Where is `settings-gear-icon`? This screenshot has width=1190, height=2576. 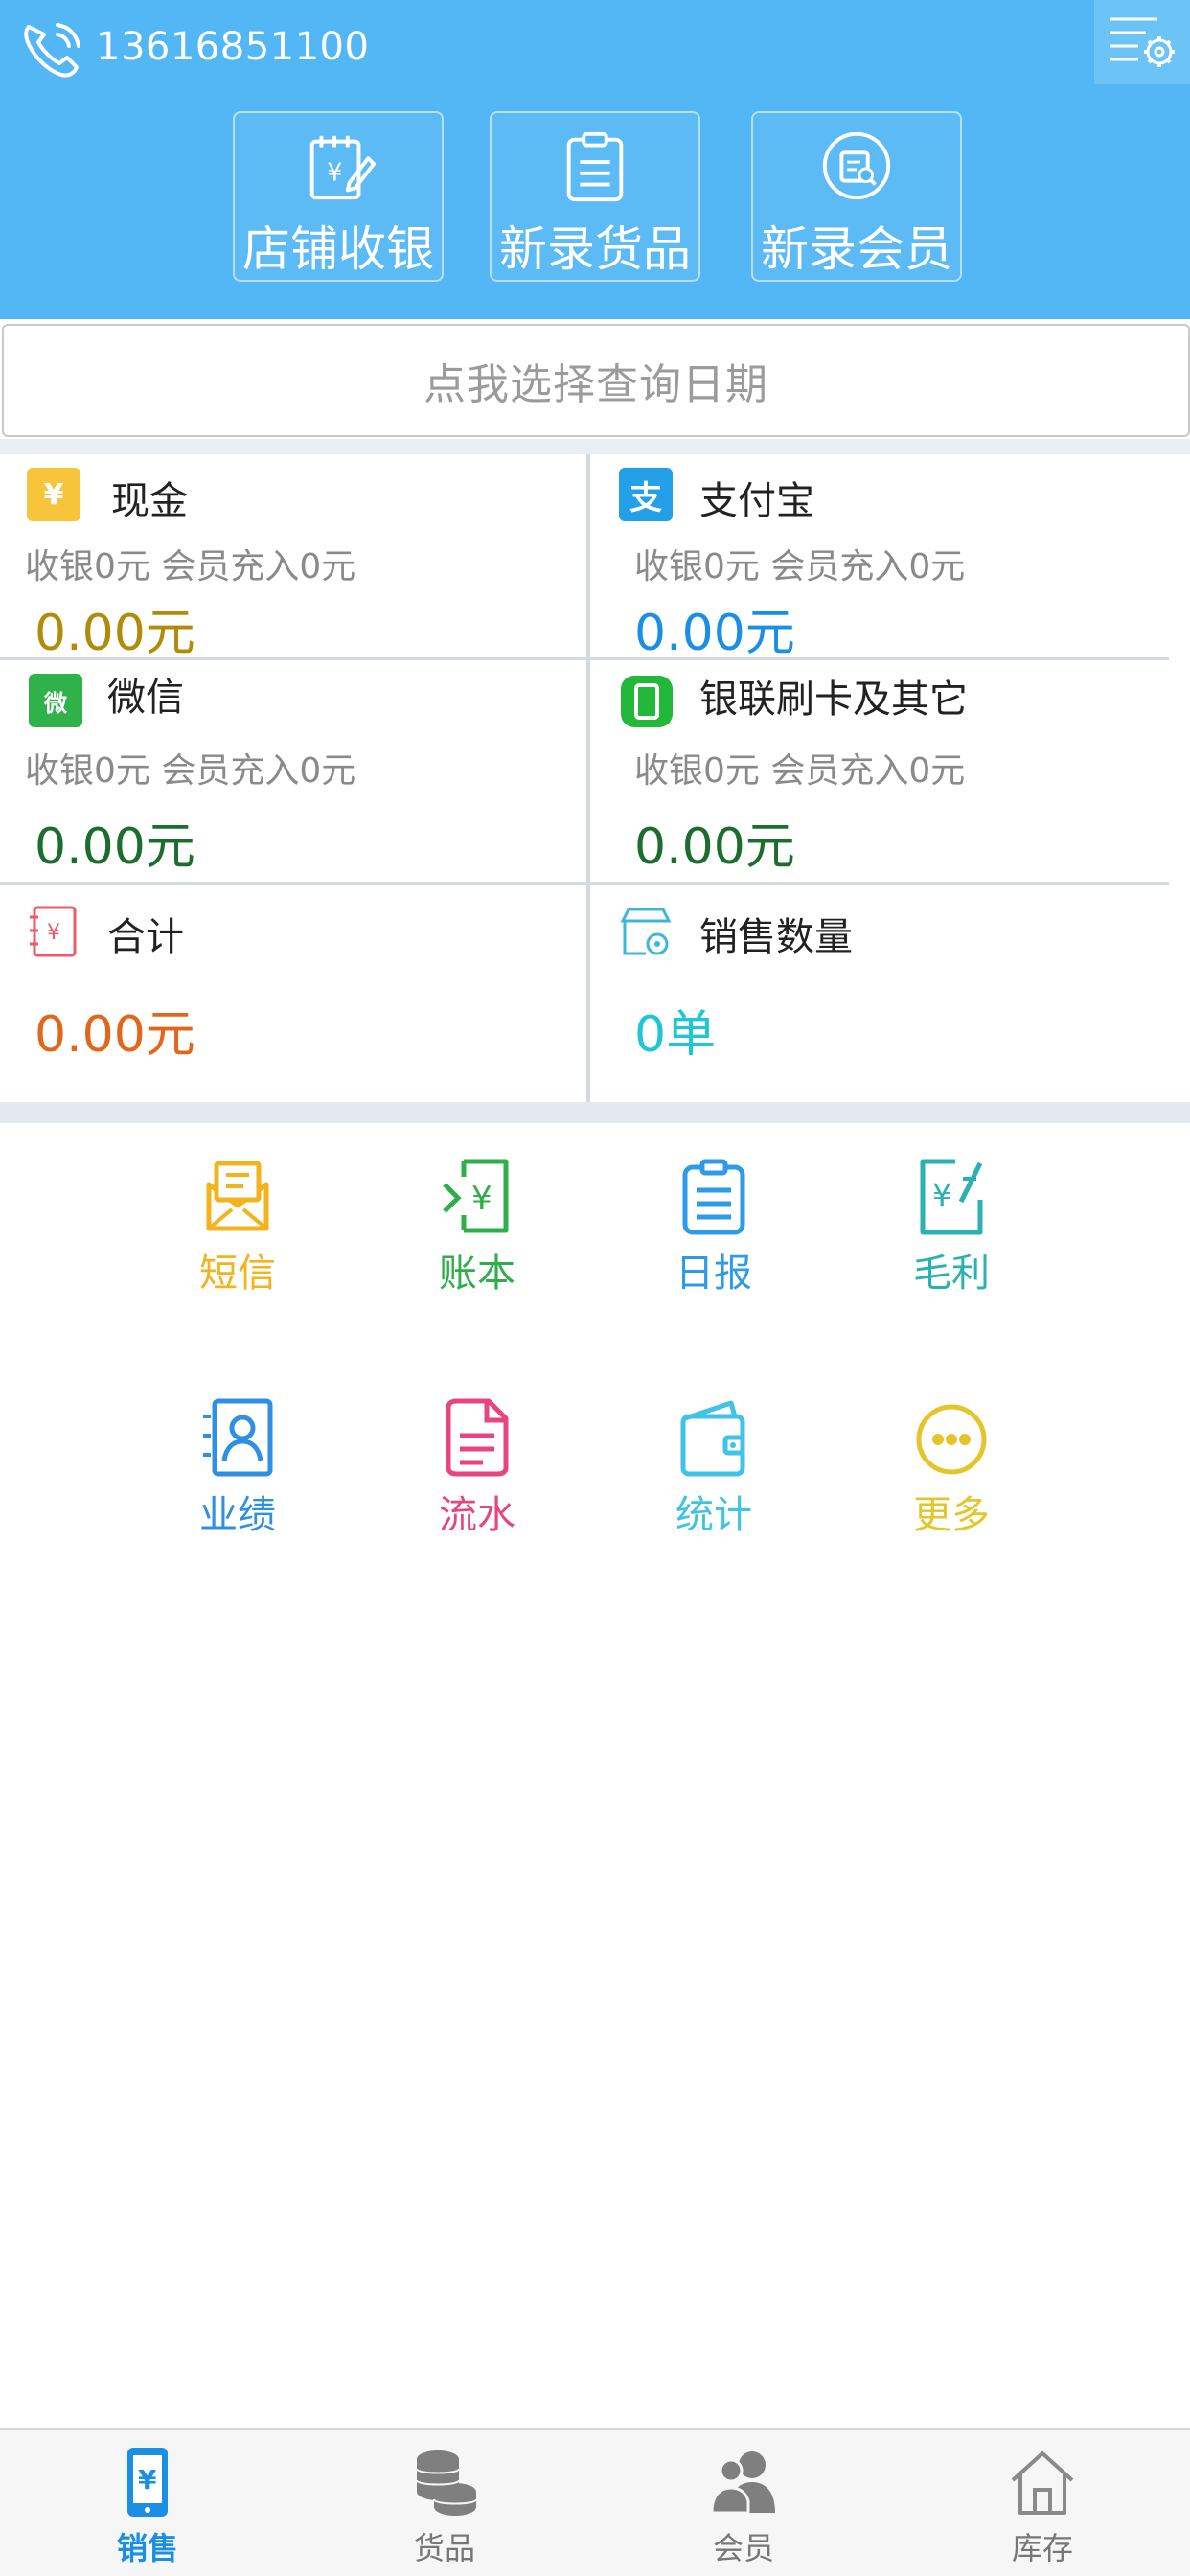 settings-gear-icon is located at coordinates (1142, 42).